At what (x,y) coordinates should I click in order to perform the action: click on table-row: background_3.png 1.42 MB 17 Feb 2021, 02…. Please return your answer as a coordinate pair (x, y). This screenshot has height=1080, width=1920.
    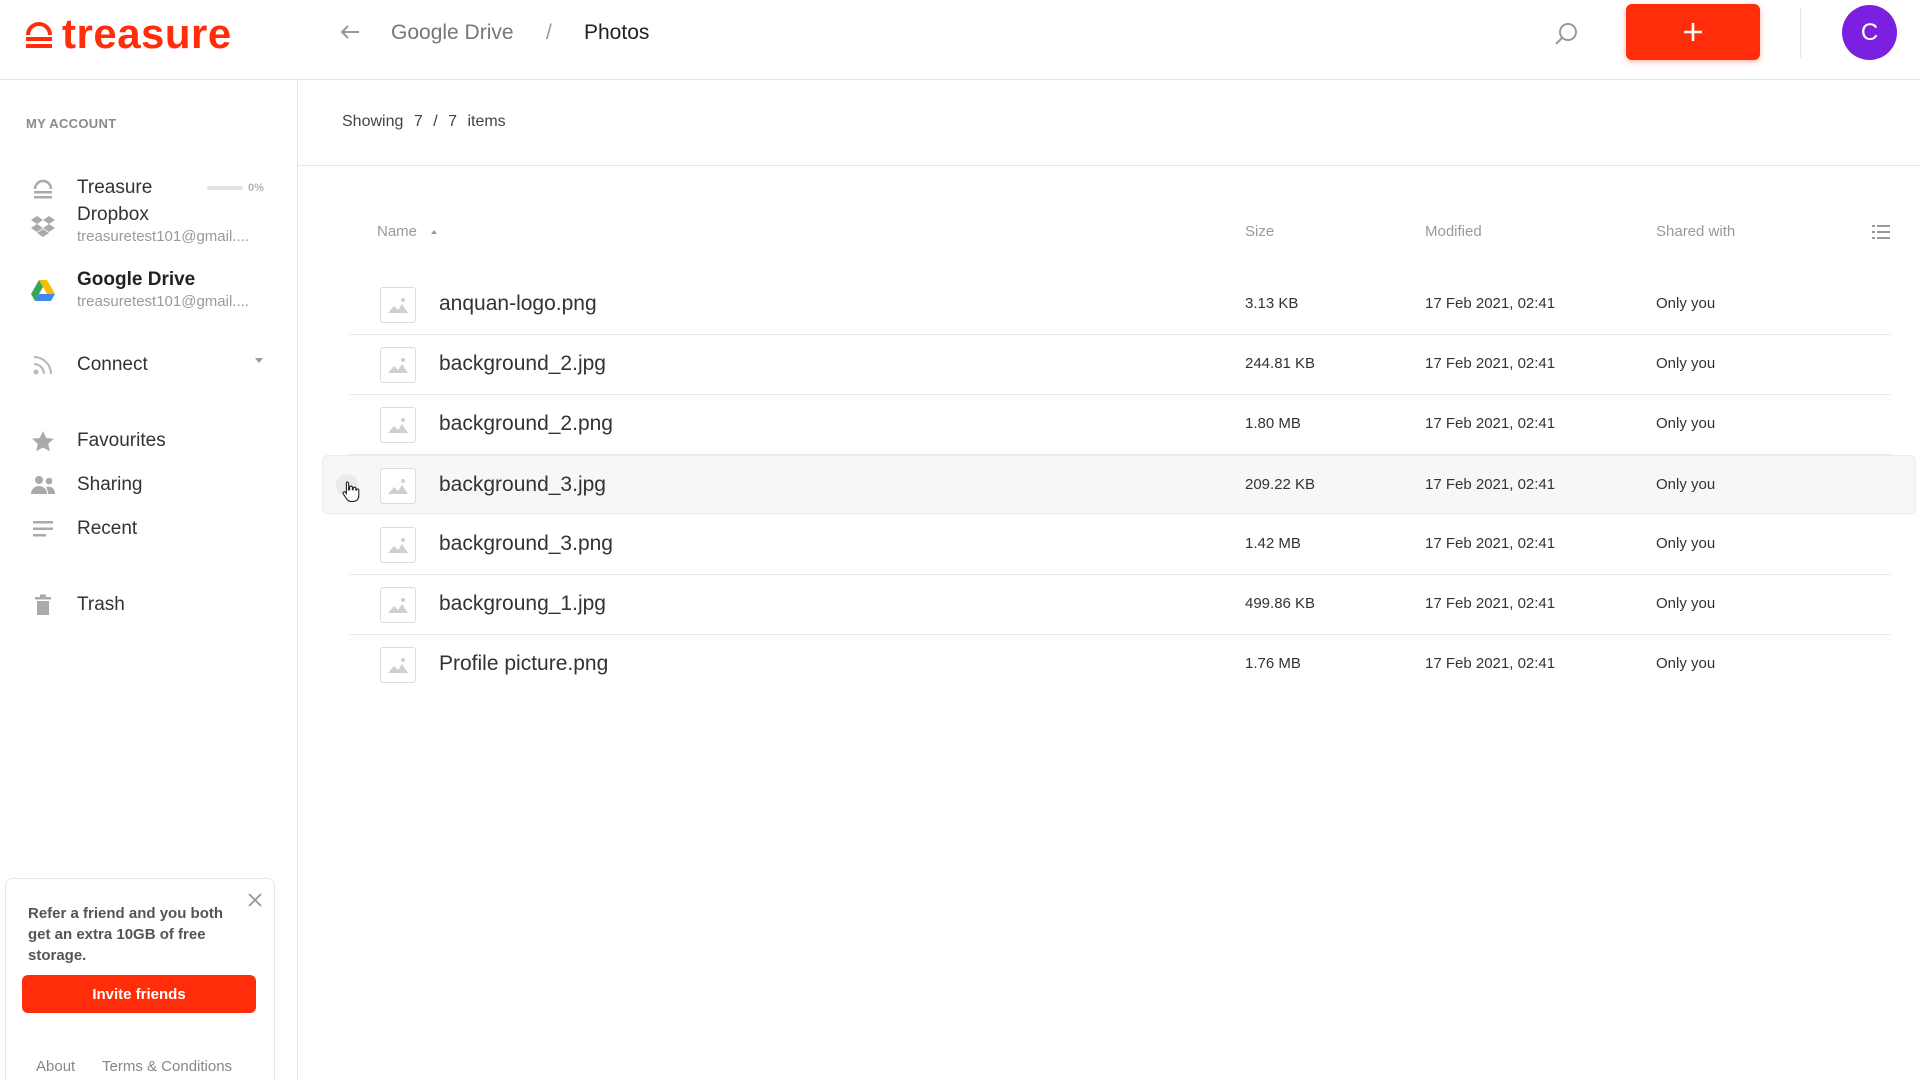
    Looking at the image, I should click on (1120, 545).